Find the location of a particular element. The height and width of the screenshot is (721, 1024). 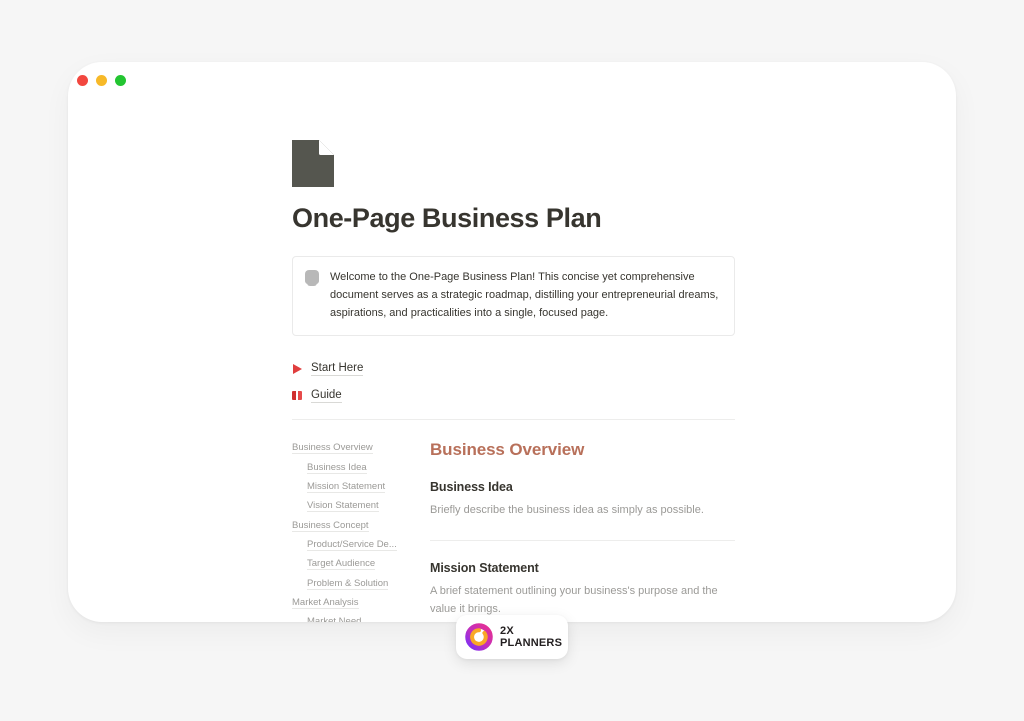

link-label-guide: Guide is located at coordinates (326, 396).